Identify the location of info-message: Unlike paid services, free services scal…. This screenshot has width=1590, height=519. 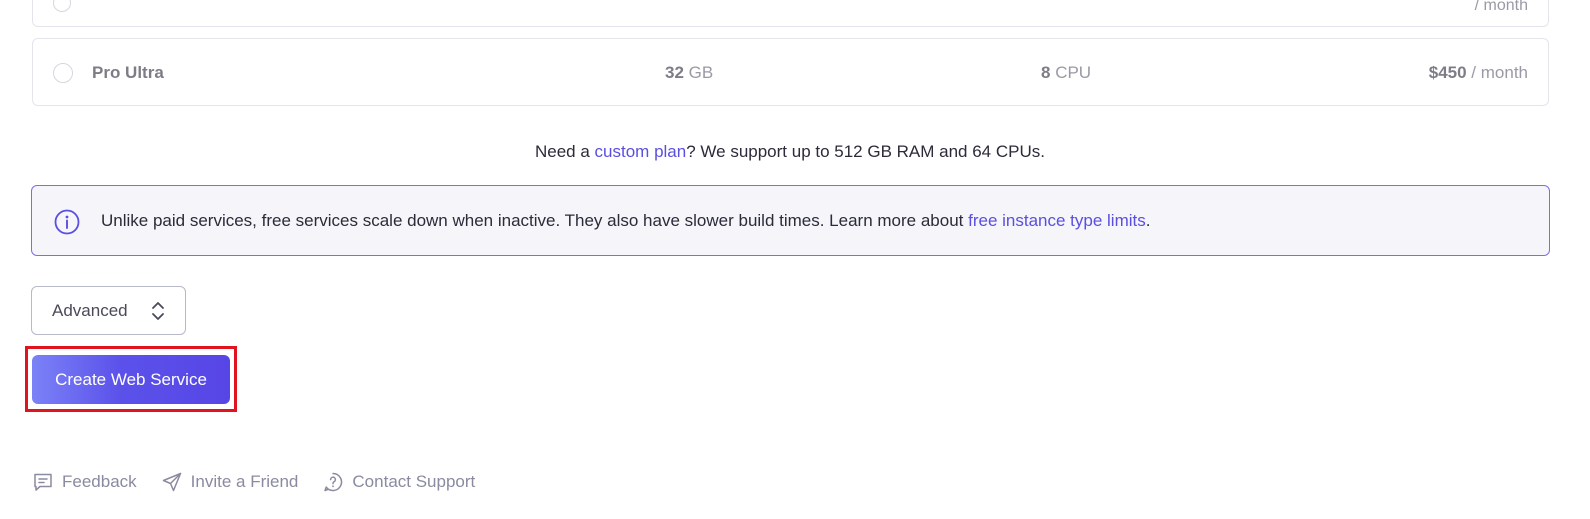
(535, 220).